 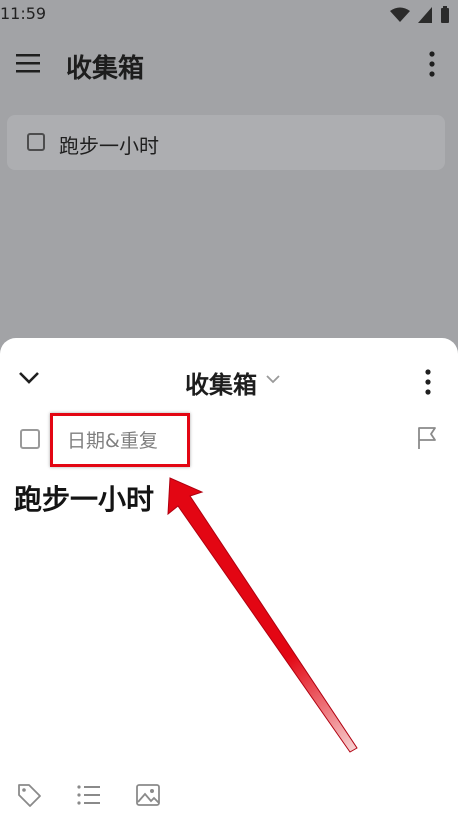 What do you see at coordinates (432, 64) in the screenshot?
I see `more-vertical-icon` at bounding box center [432, 64].